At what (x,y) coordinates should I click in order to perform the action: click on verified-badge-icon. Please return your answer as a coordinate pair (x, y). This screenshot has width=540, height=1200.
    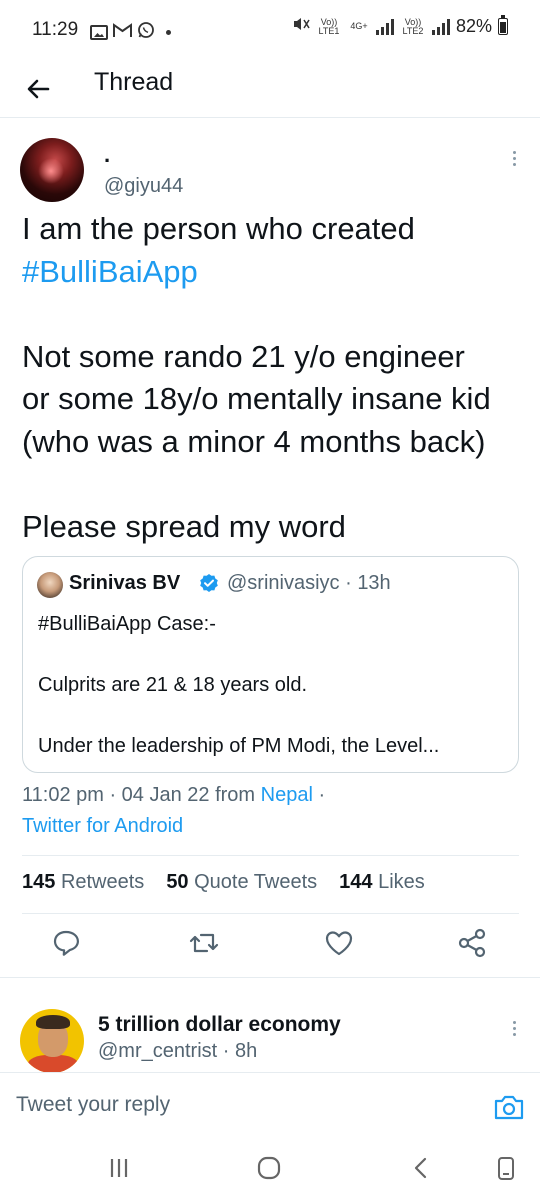
    Looking at the image, I should click on (209, 583).